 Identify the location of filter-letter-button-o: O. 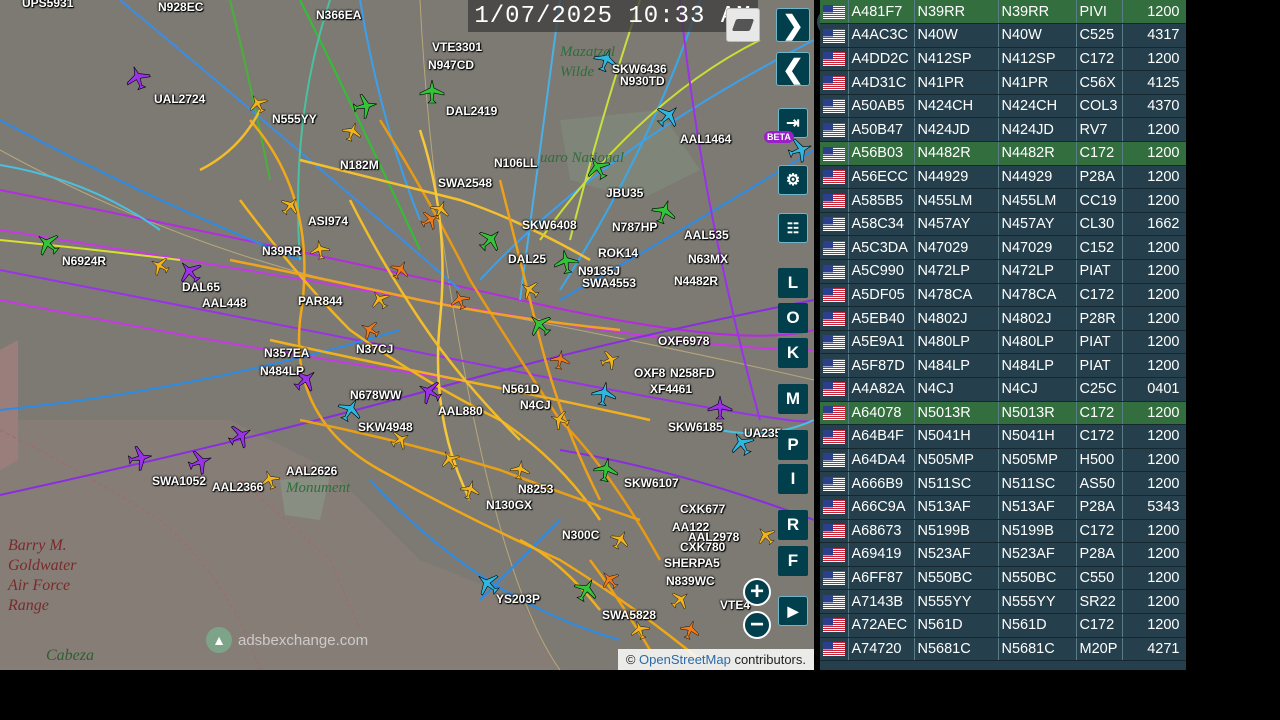
(793, 318).